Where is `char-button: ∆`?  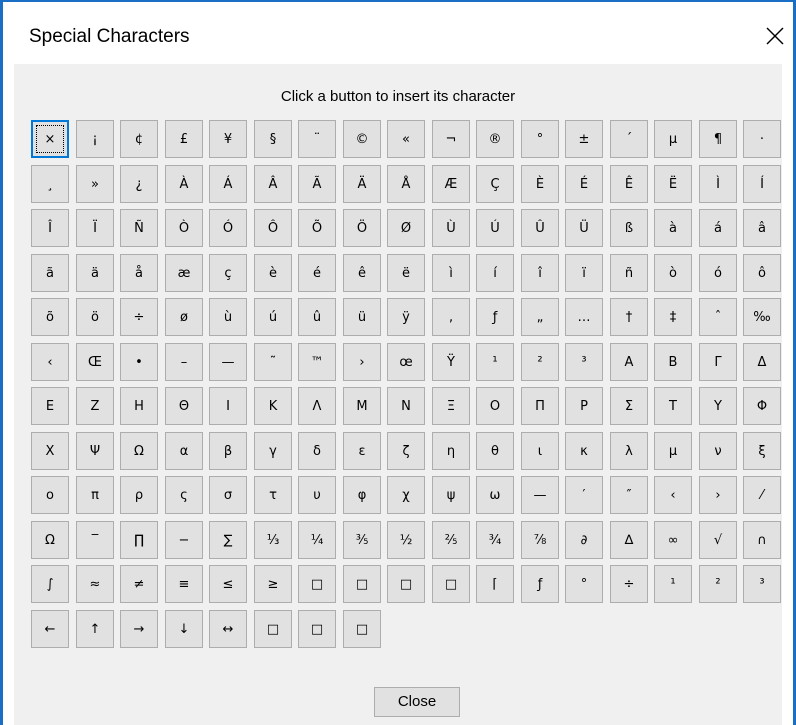 char-button: ∆ is located at coordinates (629, 540).